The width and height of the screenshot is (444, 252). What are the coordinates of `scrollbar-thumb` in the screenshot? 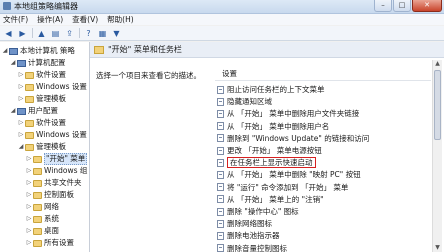 It's located at (437, 105).